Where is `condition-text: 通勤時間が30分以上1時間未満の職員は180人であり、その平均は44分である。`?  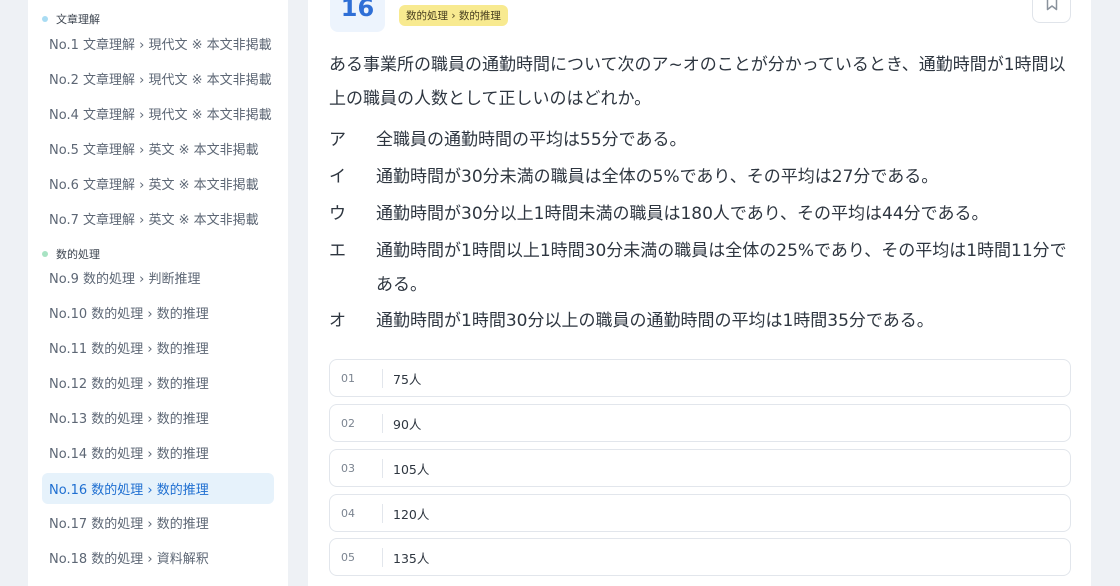 condition-text: 通勤時間が30分以上1時間未満の職員は180人であり、その平均は44分である。 is located at coordinates (682, 214).